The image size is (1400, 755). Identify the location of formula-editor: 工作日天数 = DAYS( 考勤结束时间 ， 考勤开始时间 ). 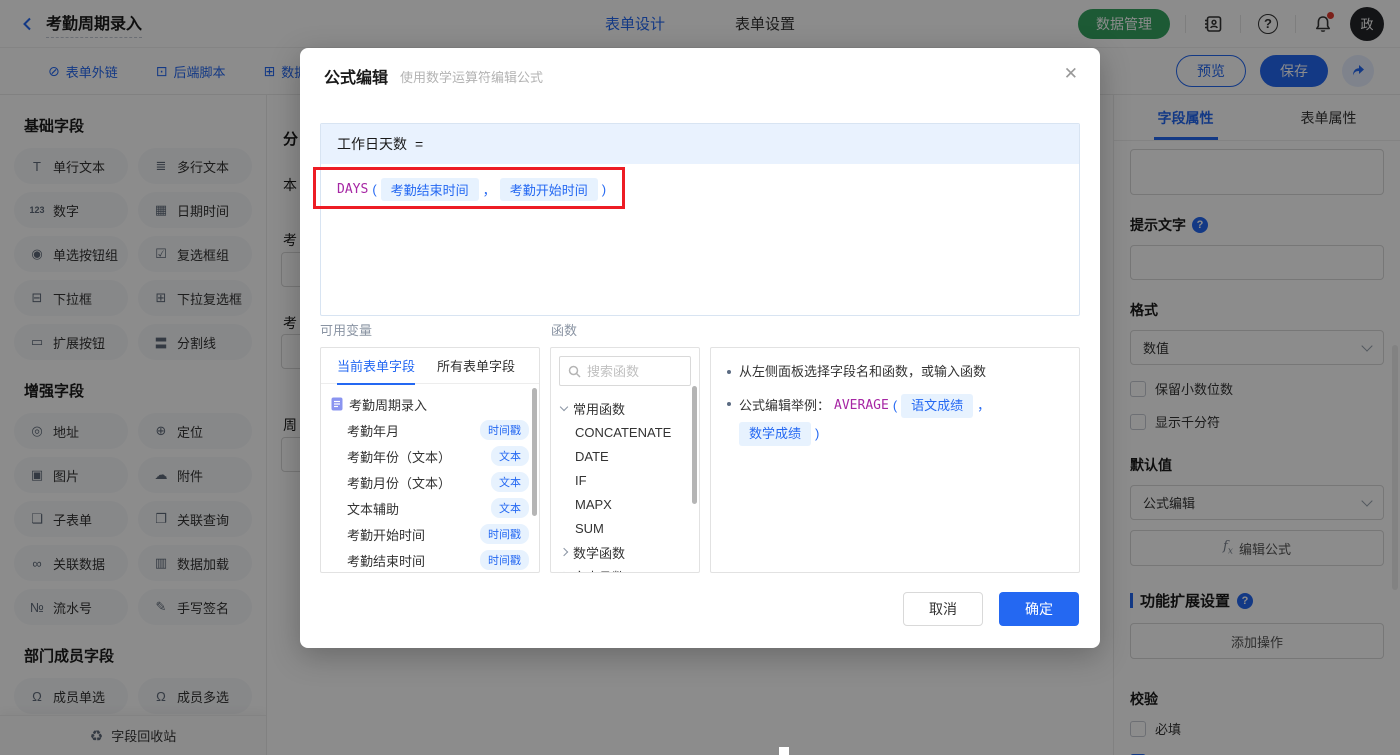
(700, 219).